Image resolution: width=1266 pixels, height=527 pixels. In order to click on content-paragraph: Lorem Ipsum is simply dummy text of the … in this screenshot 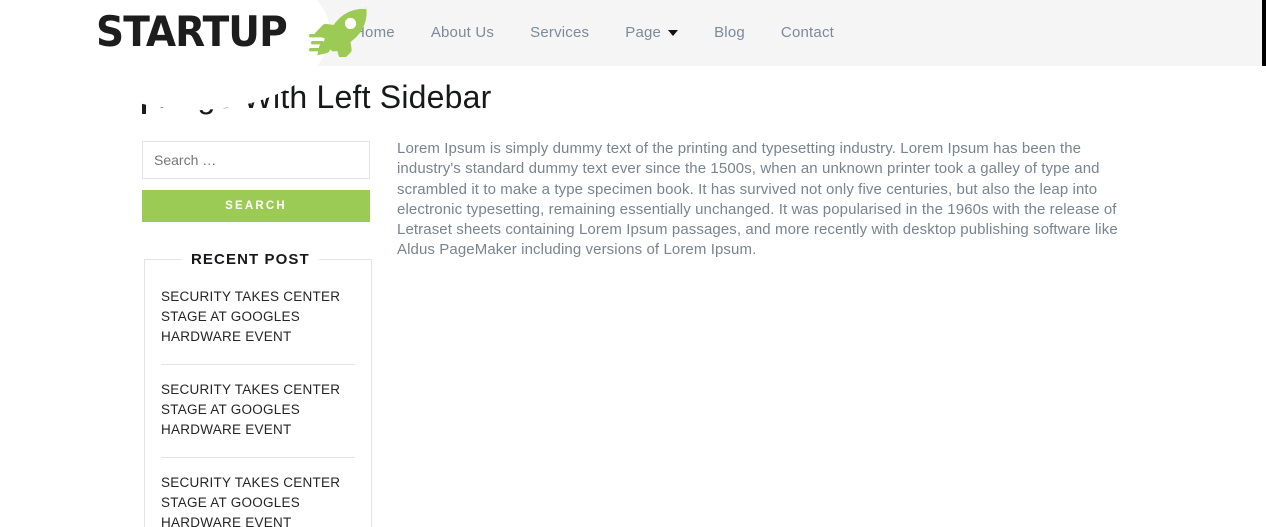, I will do `click(757, 199)`.